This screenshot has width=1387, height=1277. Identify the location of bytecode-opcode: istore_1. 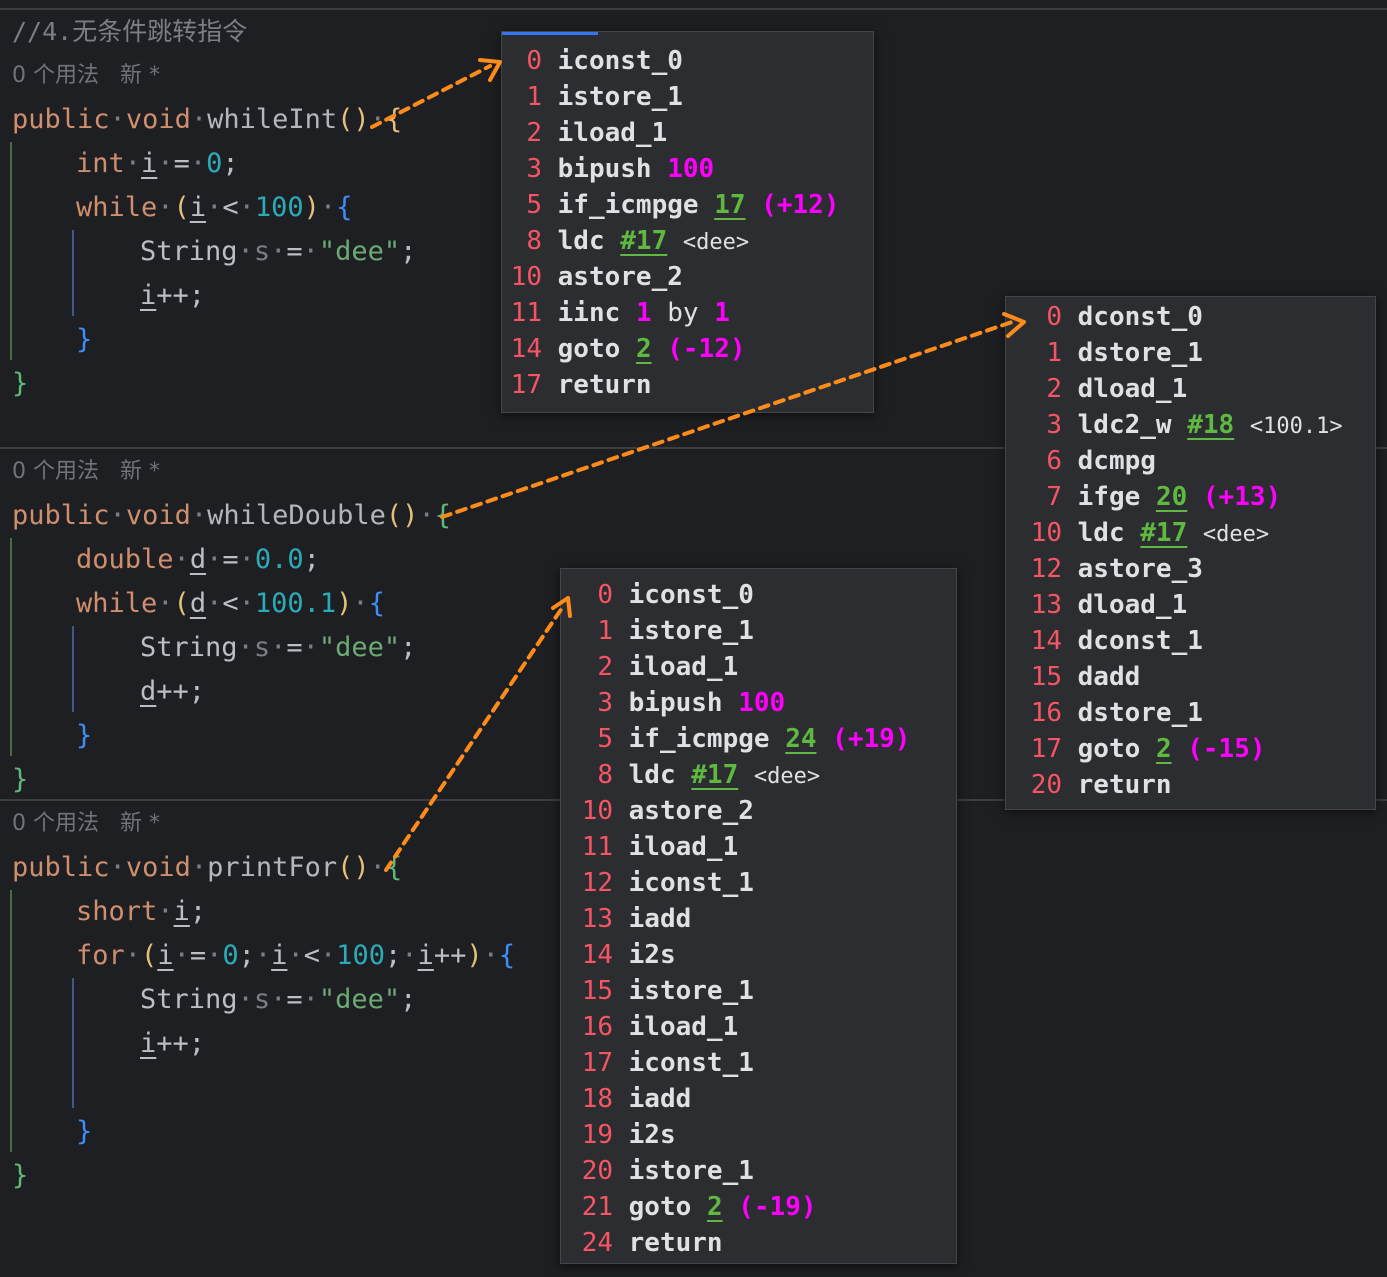
(620, 97).